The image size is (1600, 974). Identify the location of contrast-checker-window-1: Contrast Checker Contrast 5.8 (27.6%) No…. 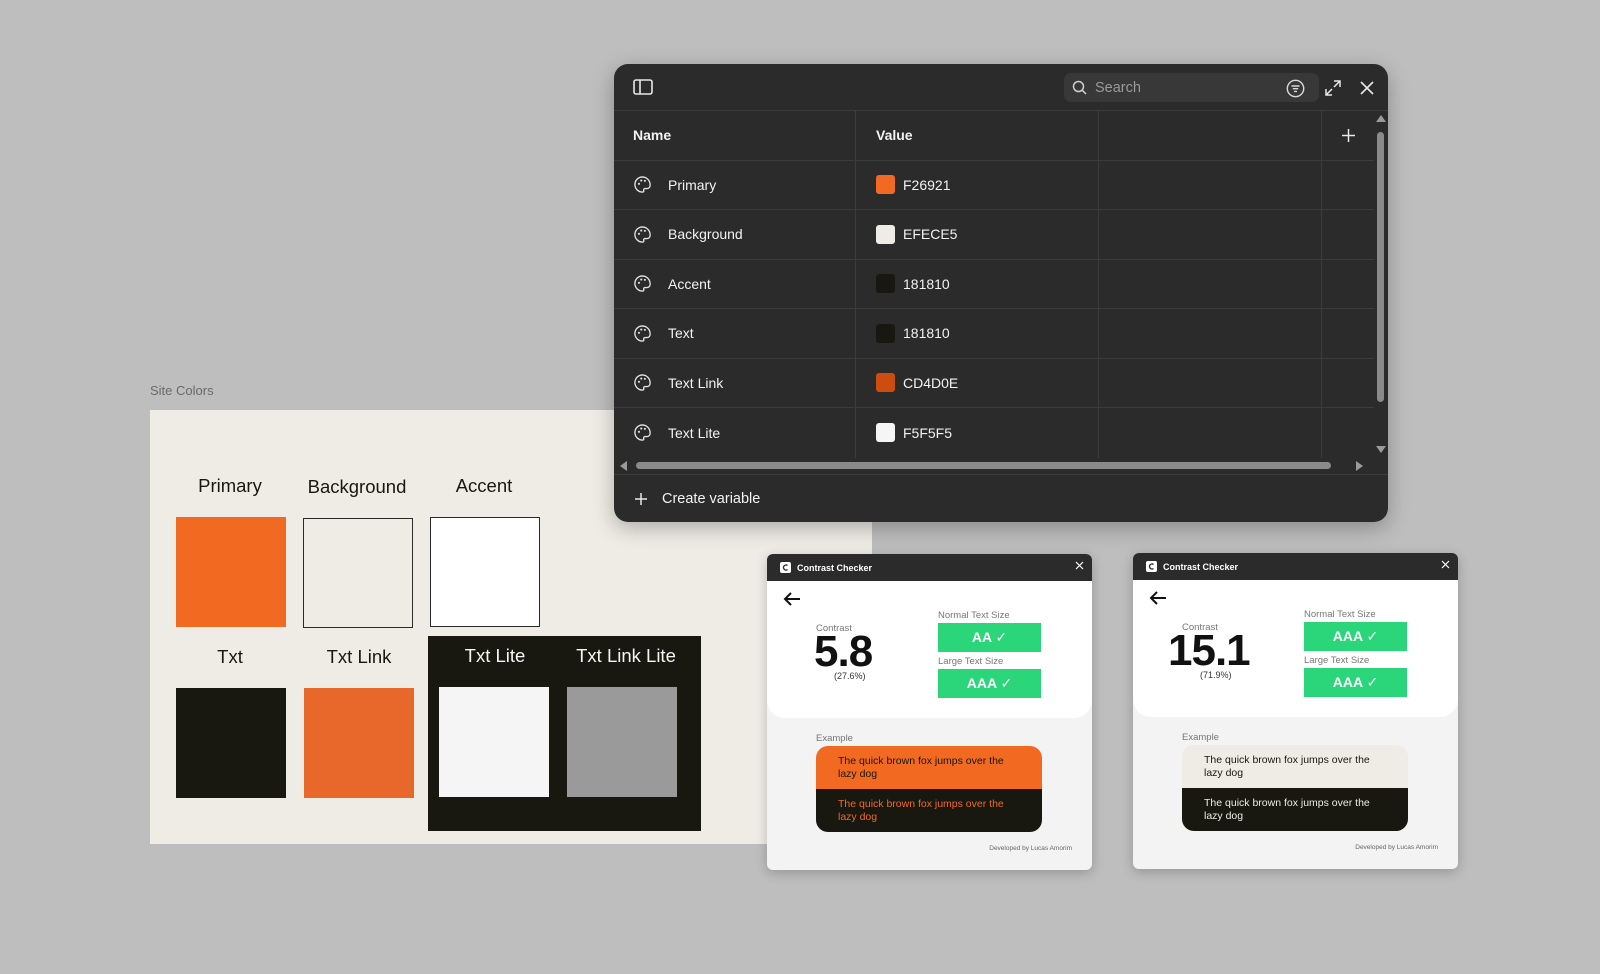
(929, 712).